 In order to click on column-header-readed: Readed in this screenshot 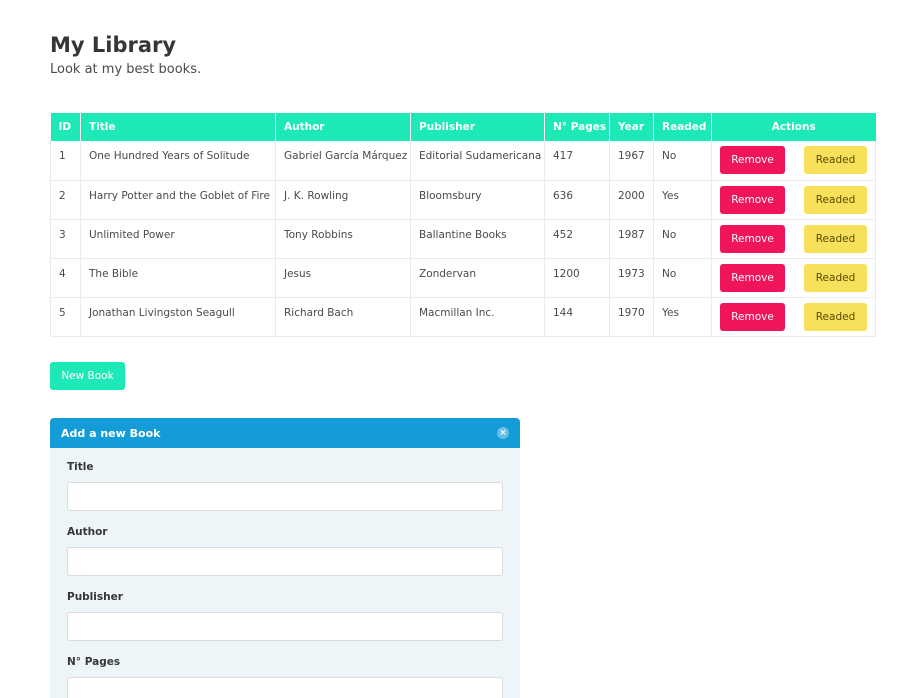, I will do `click(682, 127)`.